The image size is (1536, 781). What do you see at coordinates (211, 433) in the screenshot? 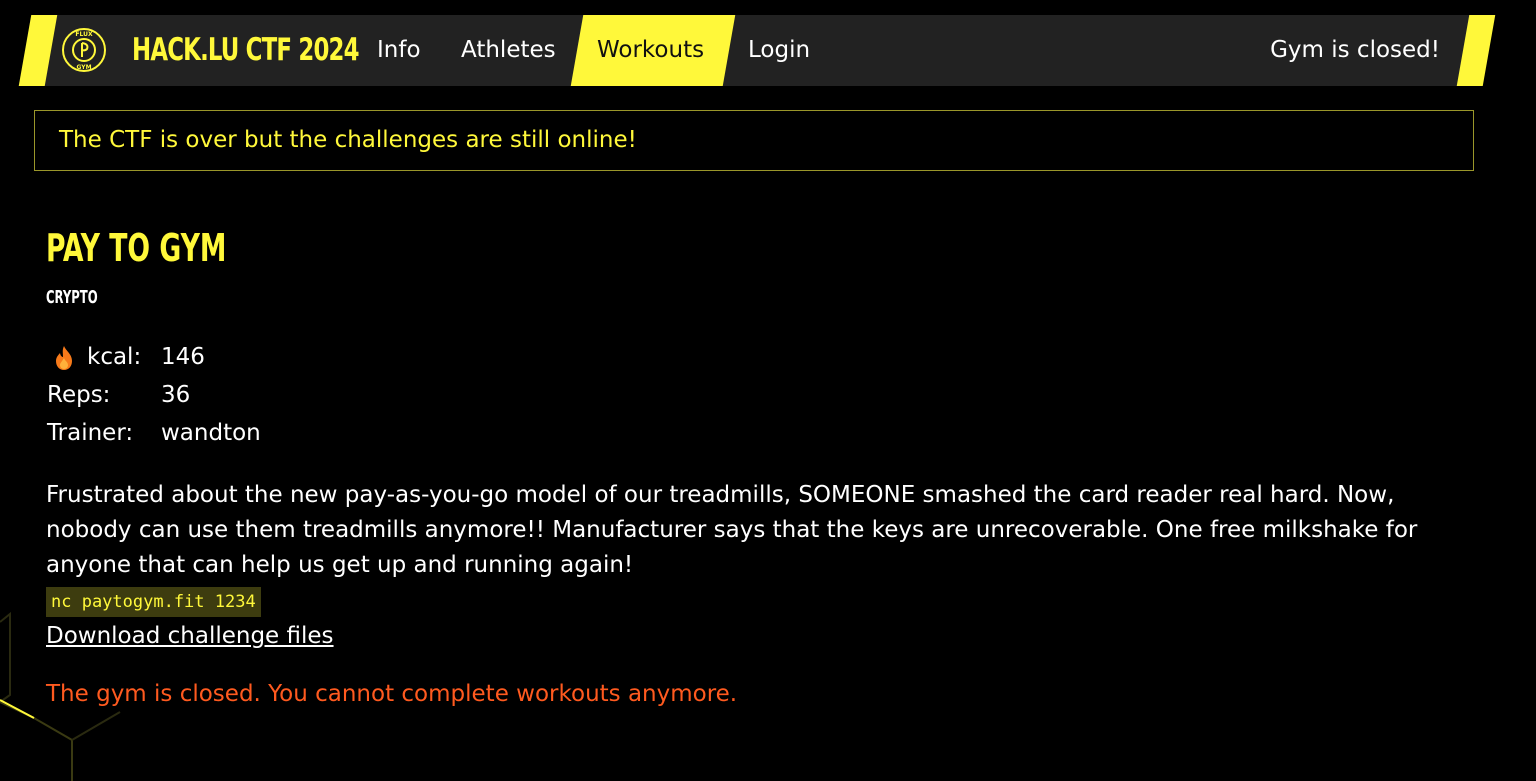
I see `stat-value-trainer: wandton` at bounding box center [211, 433].